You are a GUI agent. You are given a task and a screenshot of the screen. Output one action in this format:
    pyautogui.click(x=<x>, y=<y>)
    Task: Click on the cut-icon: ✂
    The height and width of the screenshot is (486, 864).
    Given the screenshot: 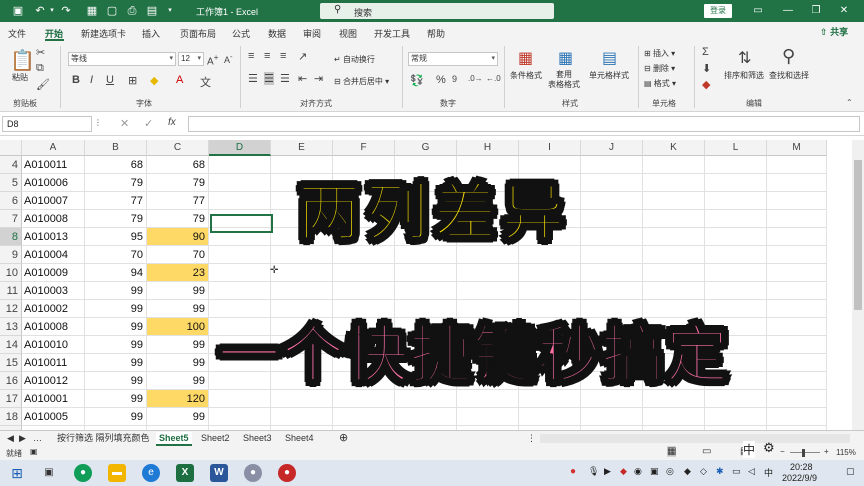 What is the action you would take?
    pyautogui.click(x=40, y=52)
    